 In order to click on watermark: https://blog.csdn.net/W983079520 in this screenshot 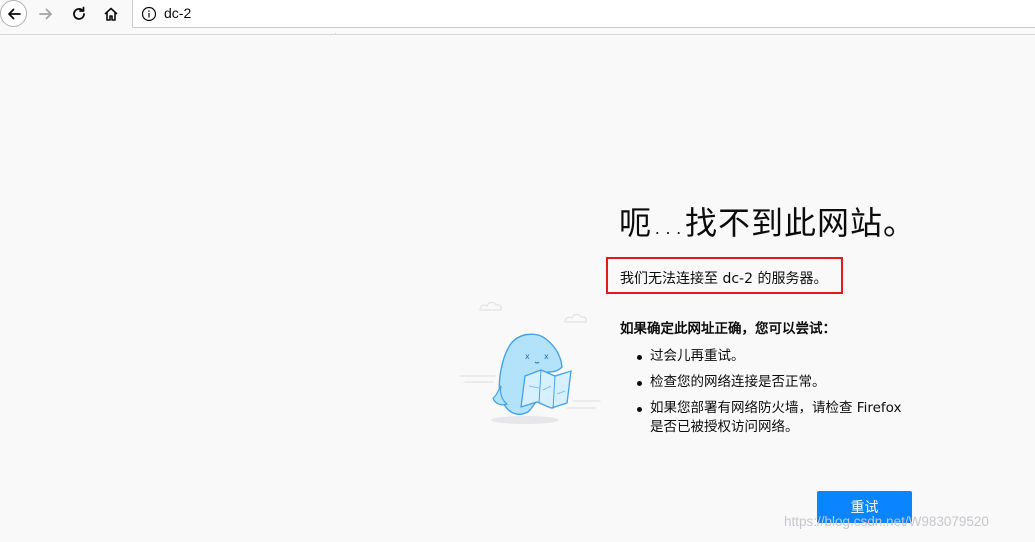, I will do `click(886, 521)`.